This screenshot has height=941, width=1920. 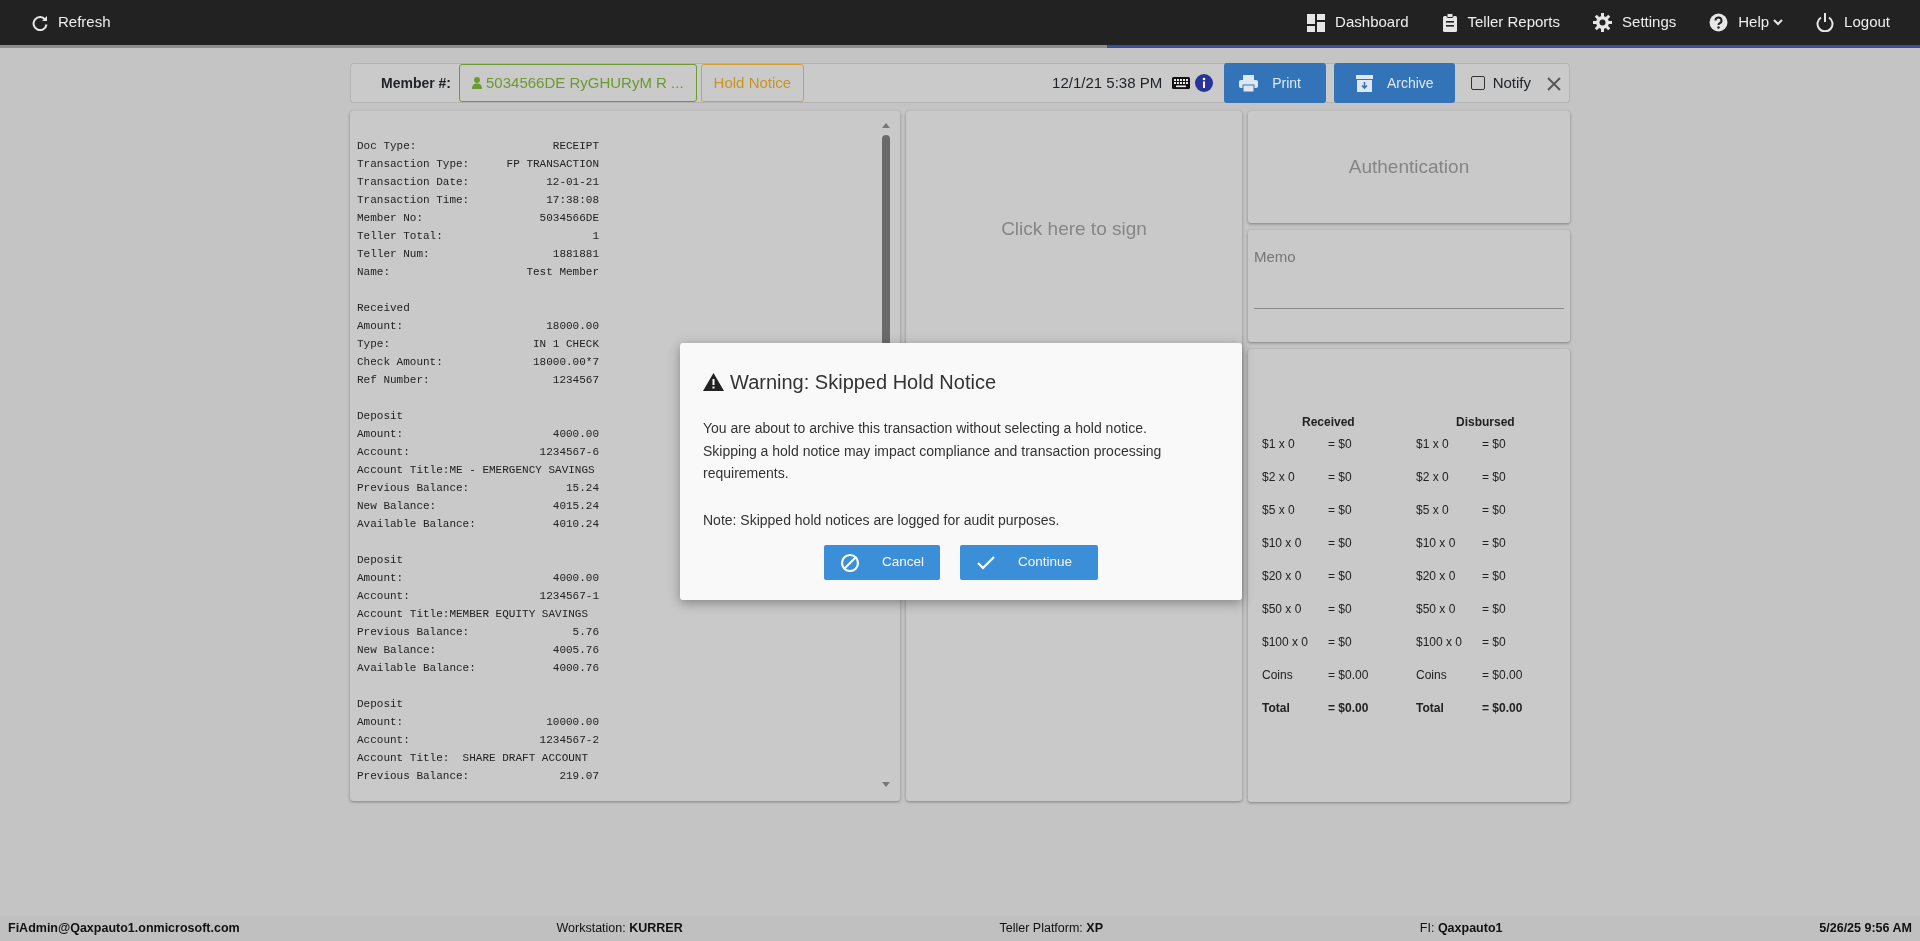 I want to click on receipt-value: 15.24, so click(x=582, y=488).